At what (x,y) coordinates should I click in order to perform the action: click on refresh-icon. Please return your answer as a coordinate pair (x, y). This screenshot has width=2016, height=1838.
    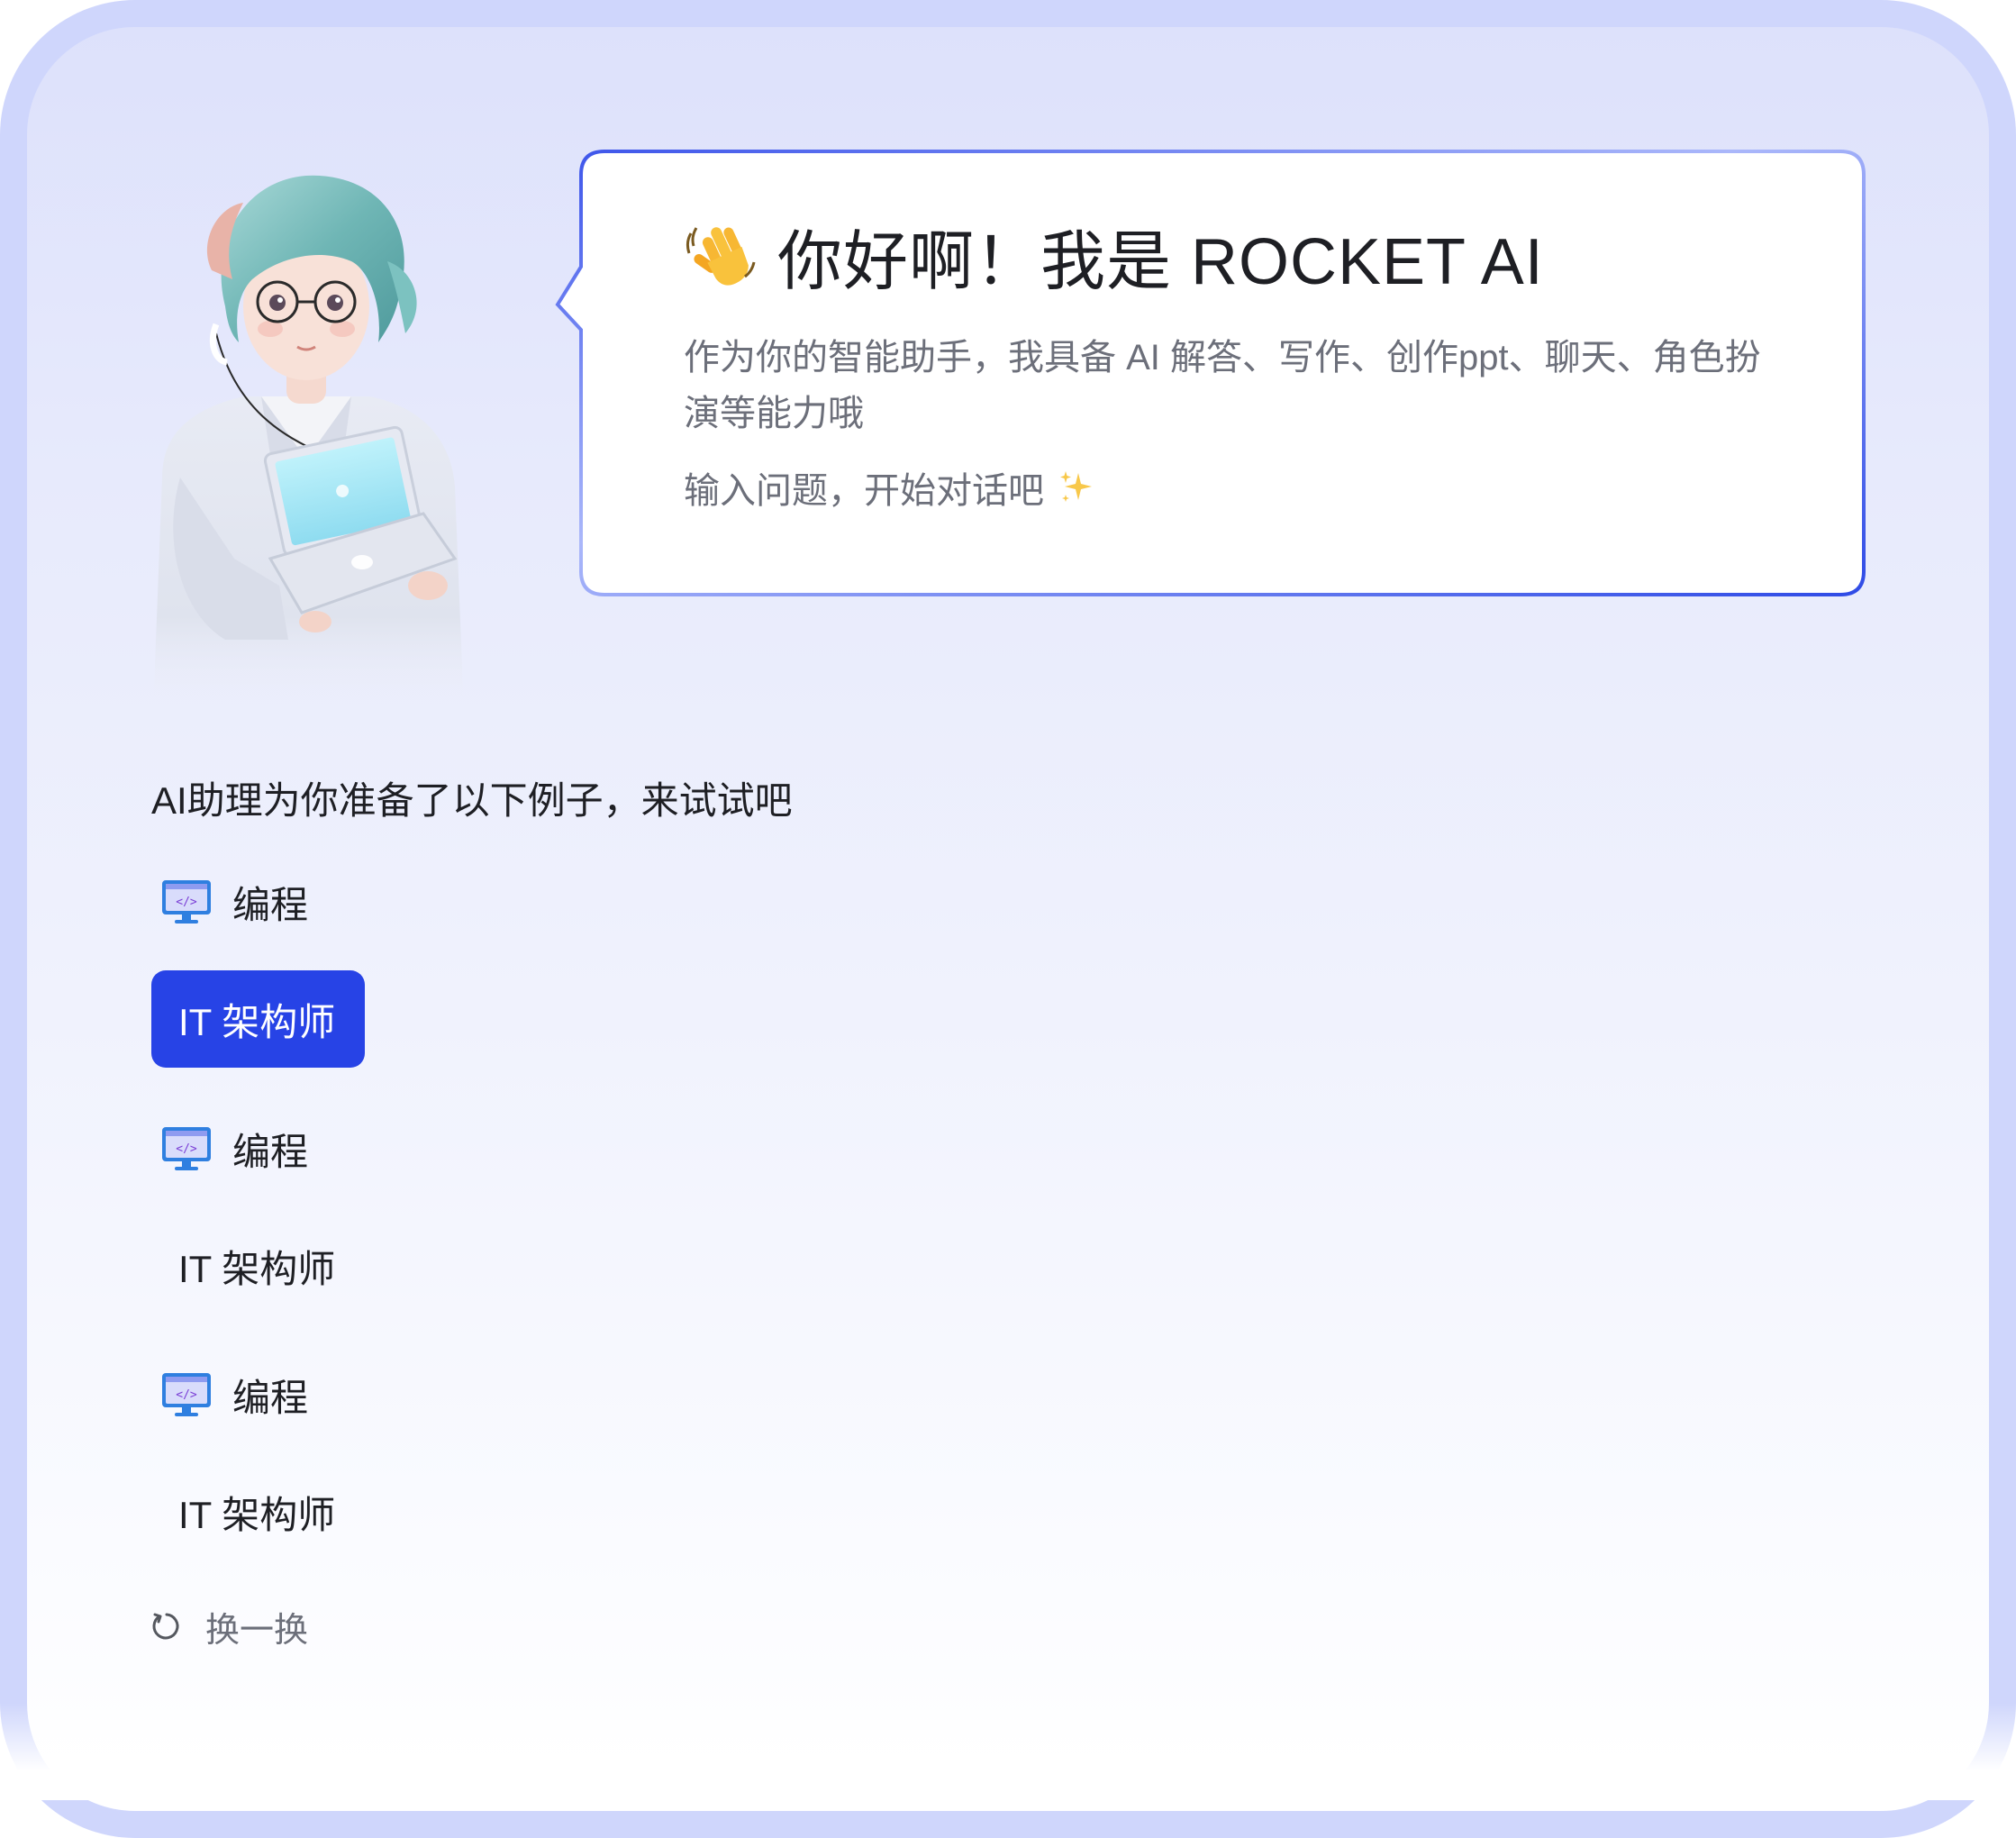
    Looking at the image, I should click on (165, 1626).